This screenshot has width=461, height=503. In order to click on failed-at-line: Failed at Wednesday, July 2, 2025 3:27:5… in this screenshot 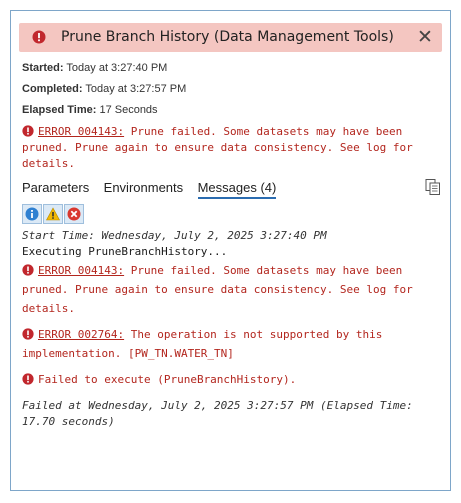, I will do `click(217, 405)`.